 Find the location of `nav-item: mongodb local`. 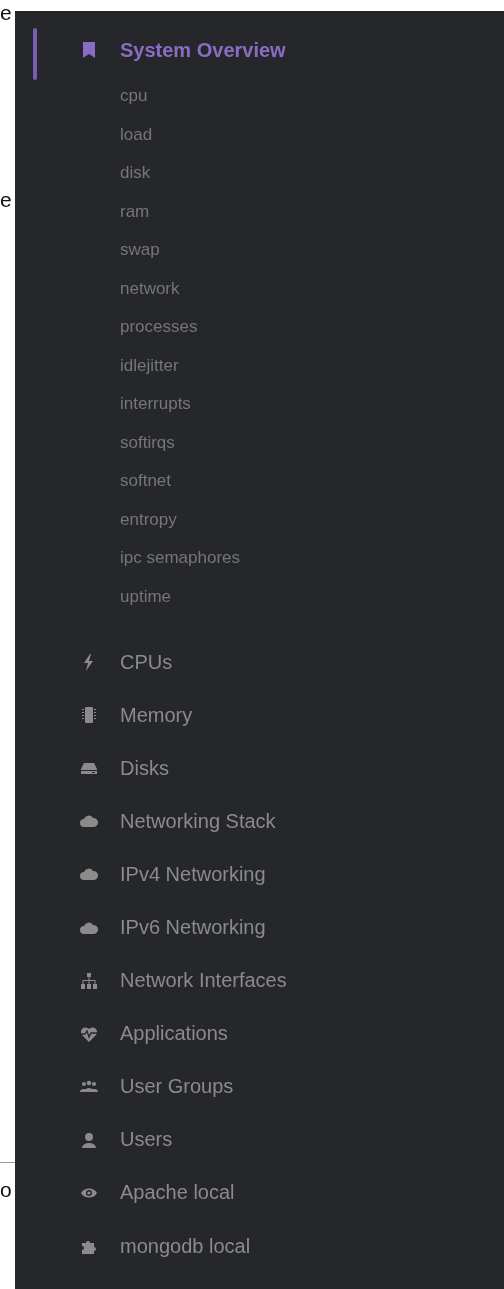

nav-item: mongodb local is located at coordinates (165, 1246).